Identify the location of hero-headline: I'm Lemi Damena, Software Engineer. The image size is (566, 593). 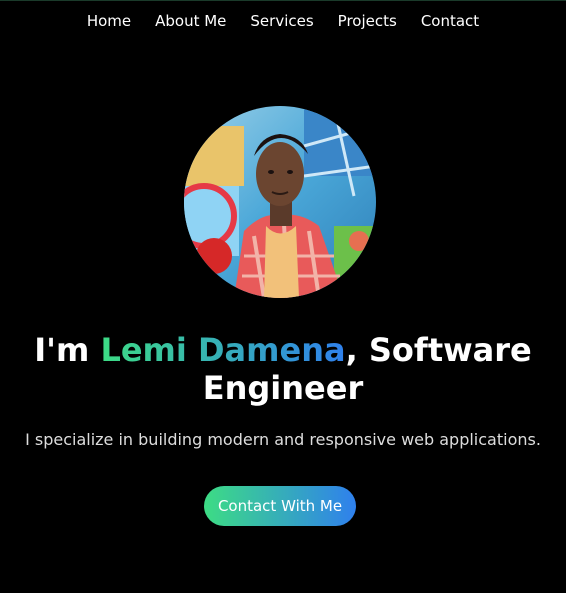
(283, 369).